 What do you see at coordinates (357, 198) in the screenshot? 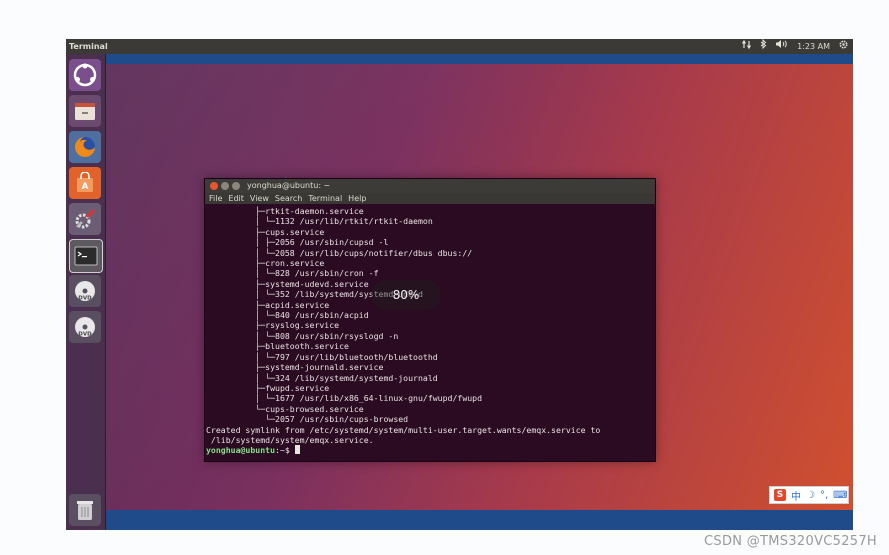
I see `menu-help: Help` at bounding box center [357, 198].